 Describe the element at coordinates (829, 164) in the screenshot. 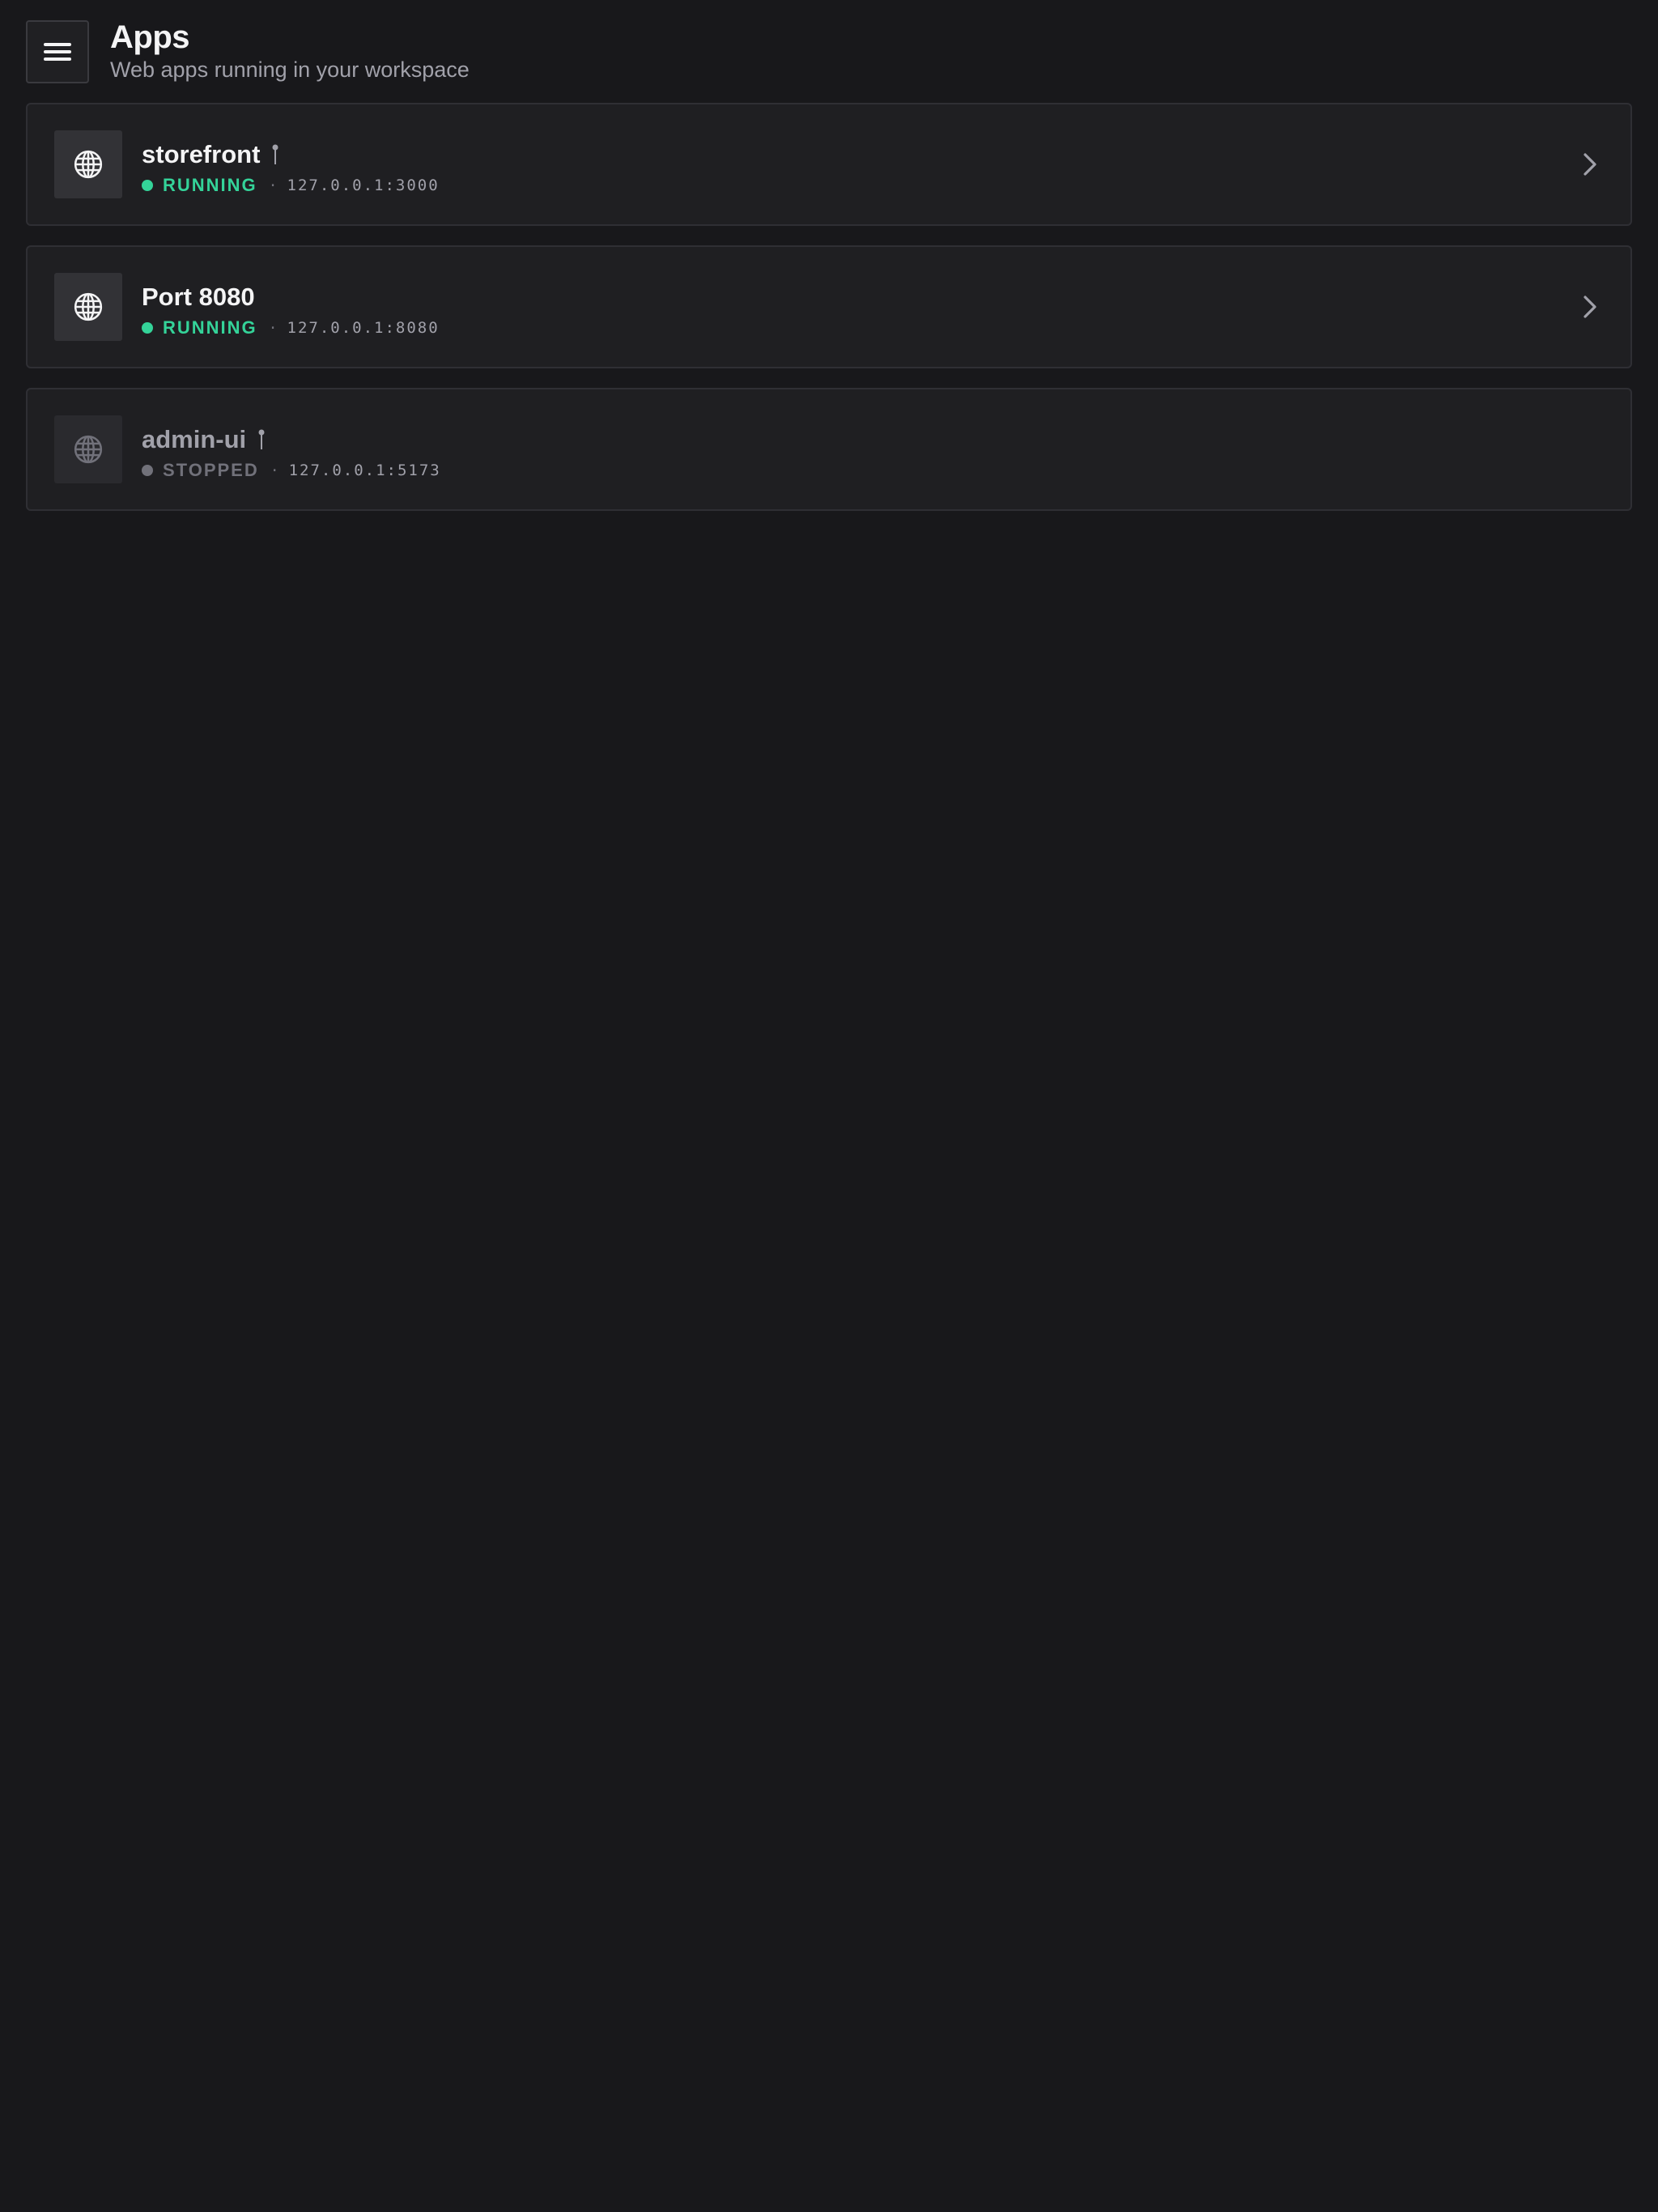

I see `app-card-storefront: storefront RUNNING · 127.0.0.1:3000` at that location.